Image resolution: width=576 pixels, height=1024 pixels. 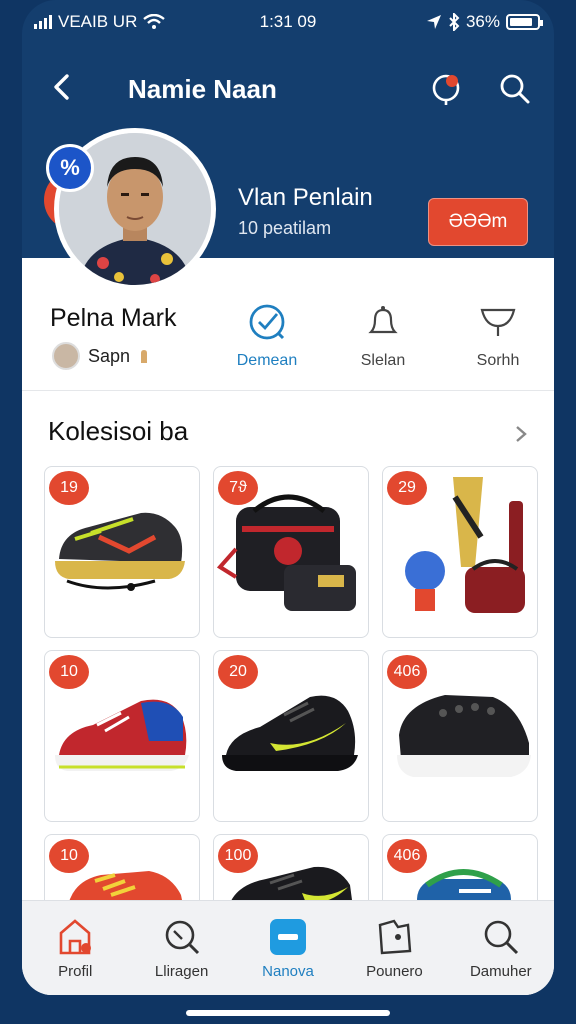 I want to click on page-title: Namie Naan, so click(x=202, y=89).